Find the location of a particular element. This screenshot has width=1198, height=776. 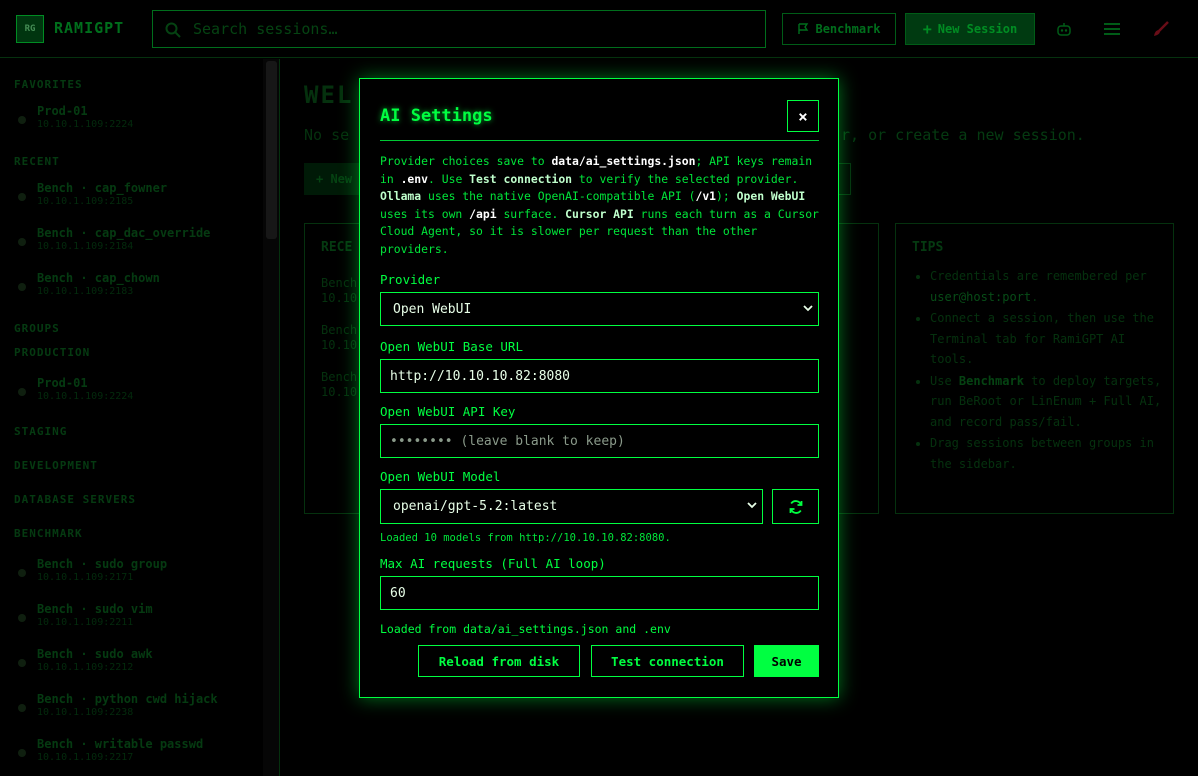

desc-text: uses the native OpenAI-compatible API ( is located at coordinates (558, 196).